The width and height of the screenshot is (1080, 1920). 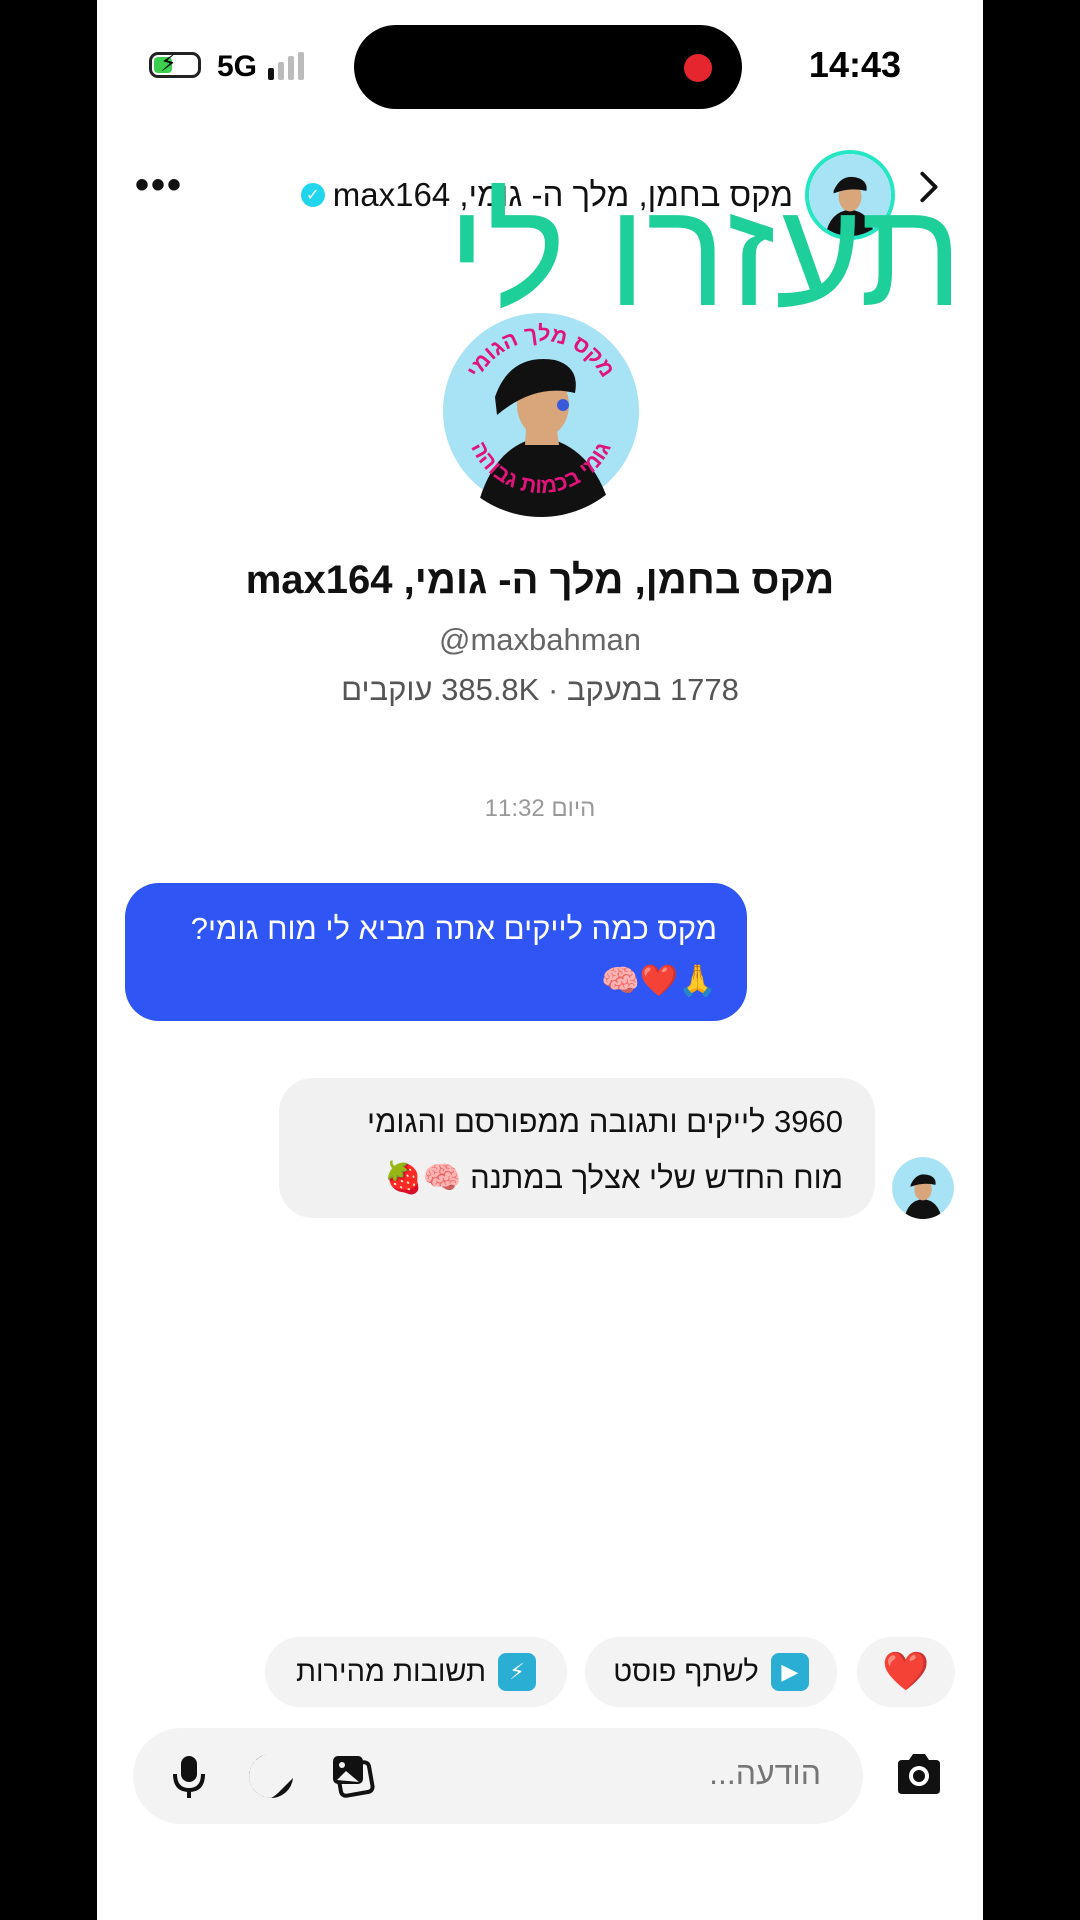 I want to click on message-composer, so click(x=498, y=1776).